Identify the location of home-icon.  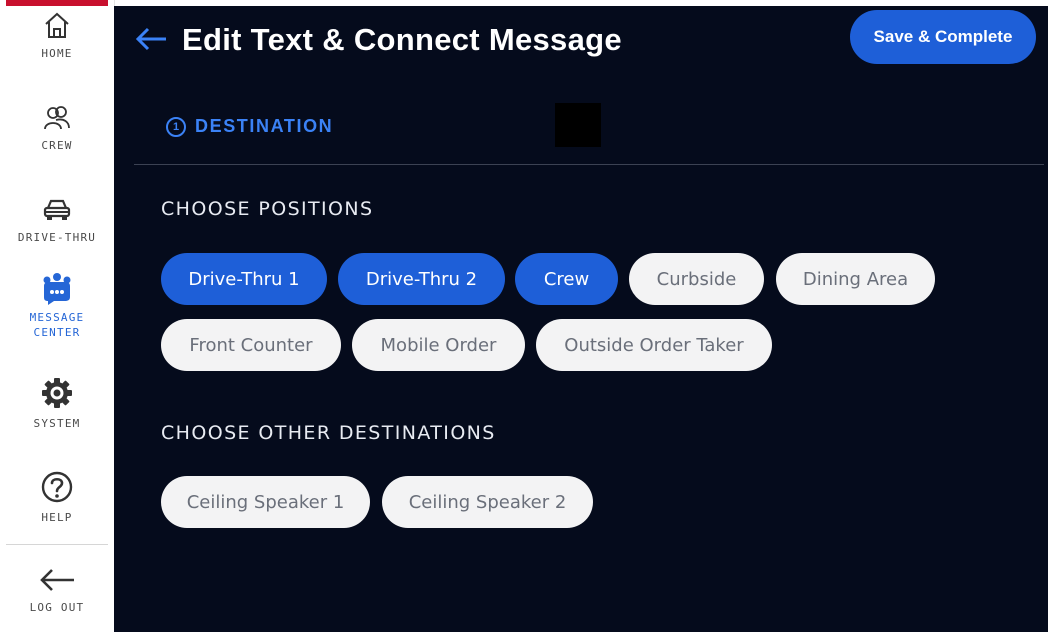
(57, 25).